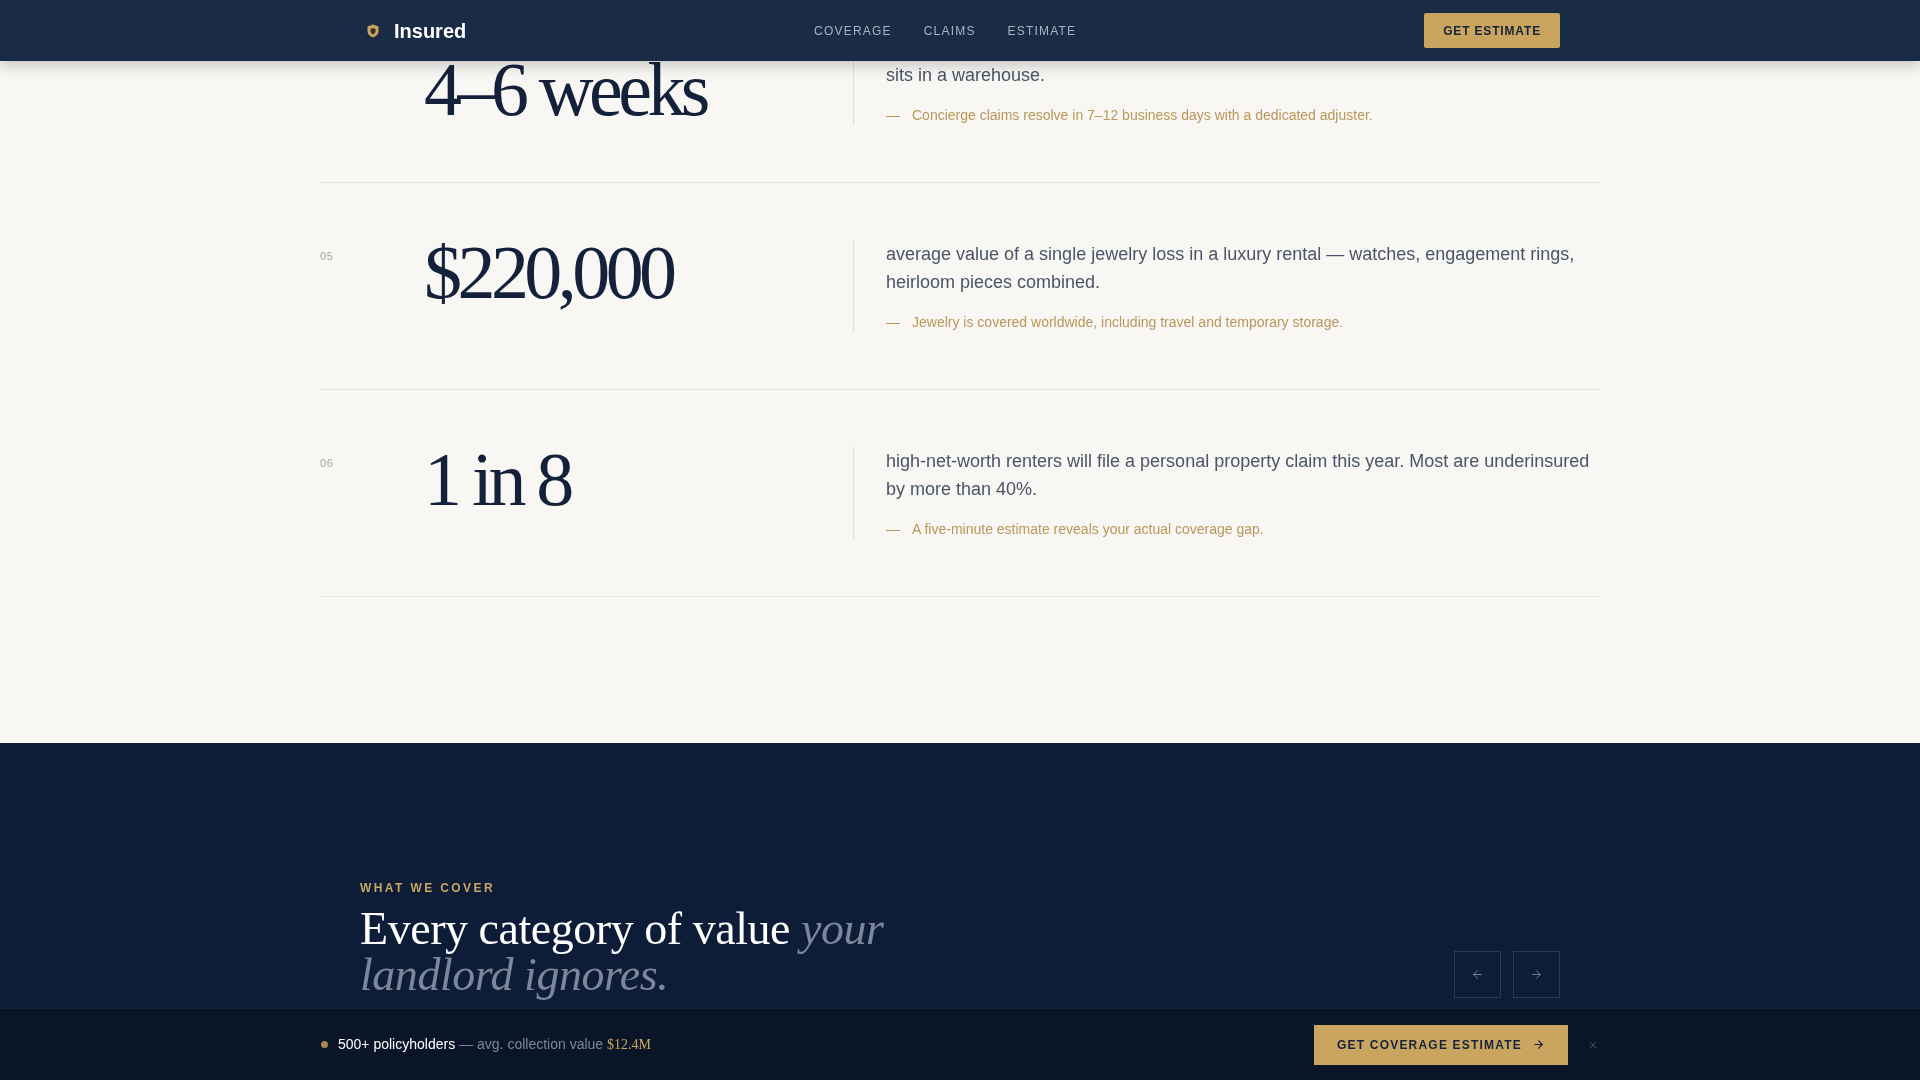 This screenshot has height=1080, width=1920. Describe the element at coordinates (531, 1044) in the screenshot. I see `collection-value-label: — avg. collection value` at that location.